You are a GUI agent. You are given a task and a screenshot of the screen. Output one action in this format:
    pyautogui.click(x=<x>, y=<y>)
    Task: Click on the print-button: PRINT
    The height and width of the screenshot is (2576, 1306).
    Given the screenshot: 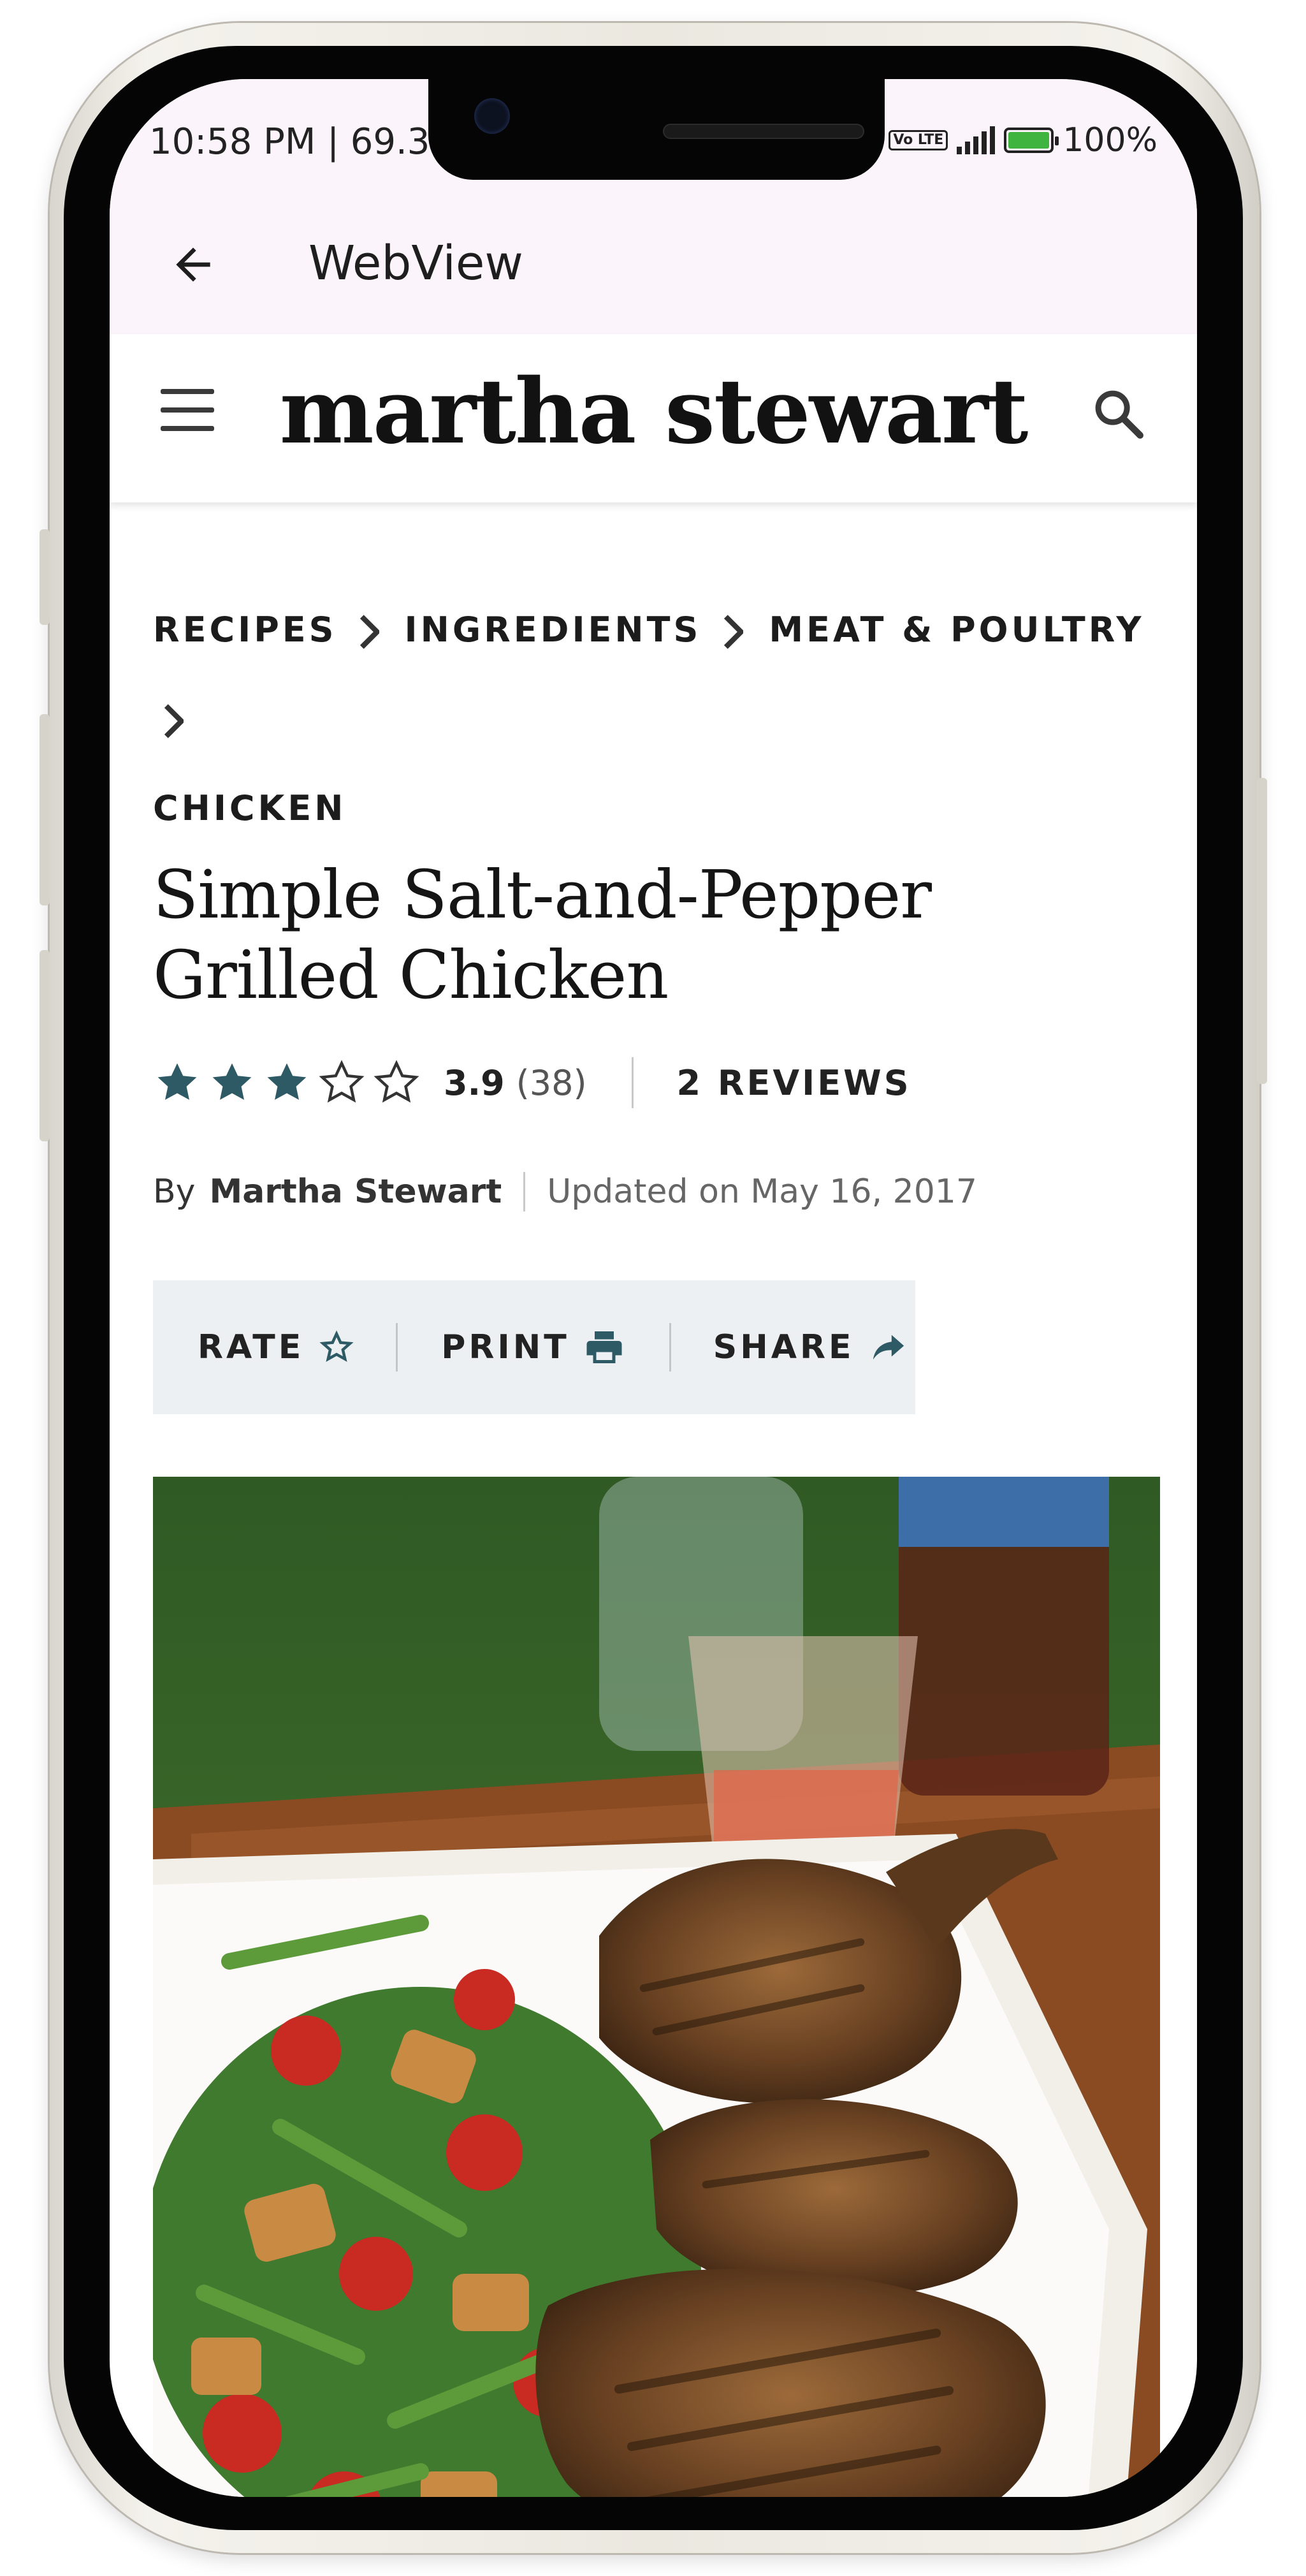 What is the action you would take?
    pyautogui.click(x=532, y=1347)
    